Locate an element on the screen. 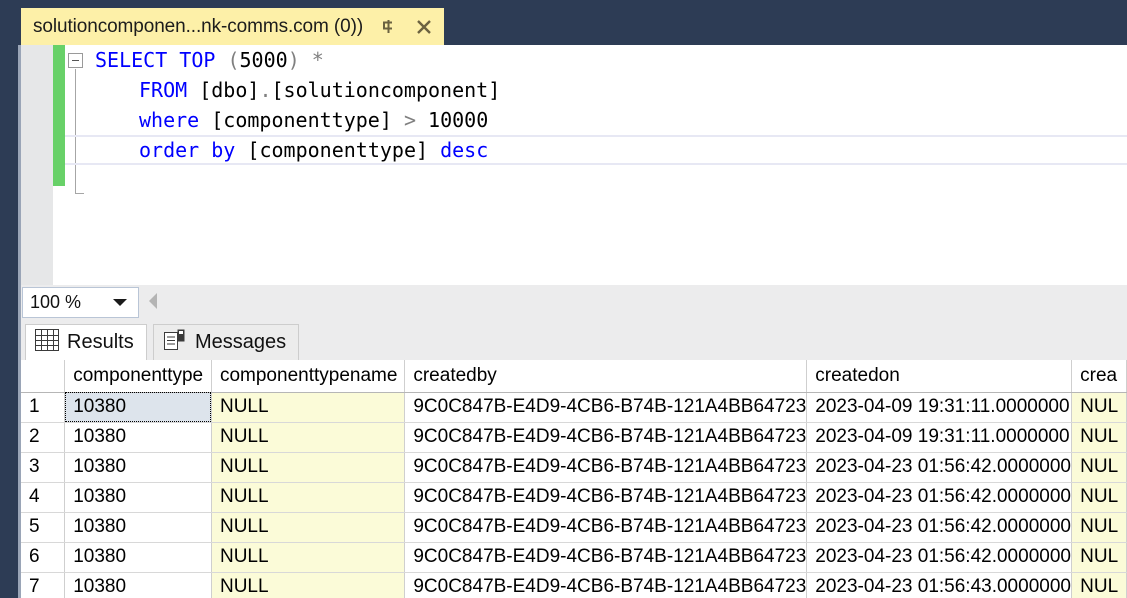  column-header-createdon: createdon is located at coordinates (939, 376).